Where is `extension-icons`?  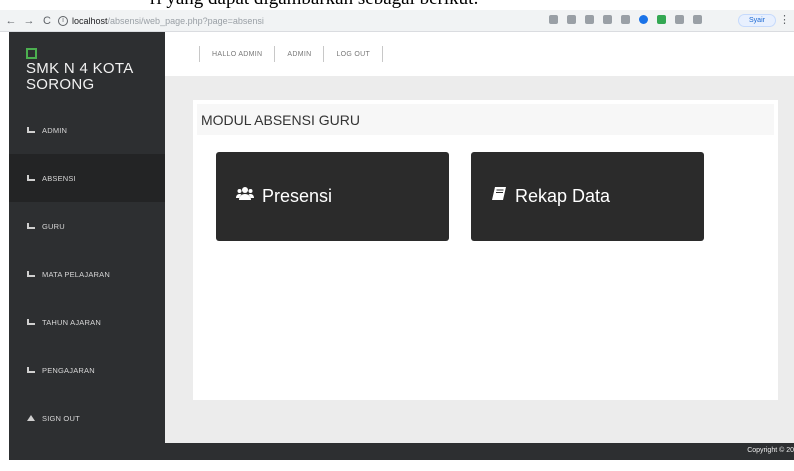
extension-icons is located at coordinates (625, 19).